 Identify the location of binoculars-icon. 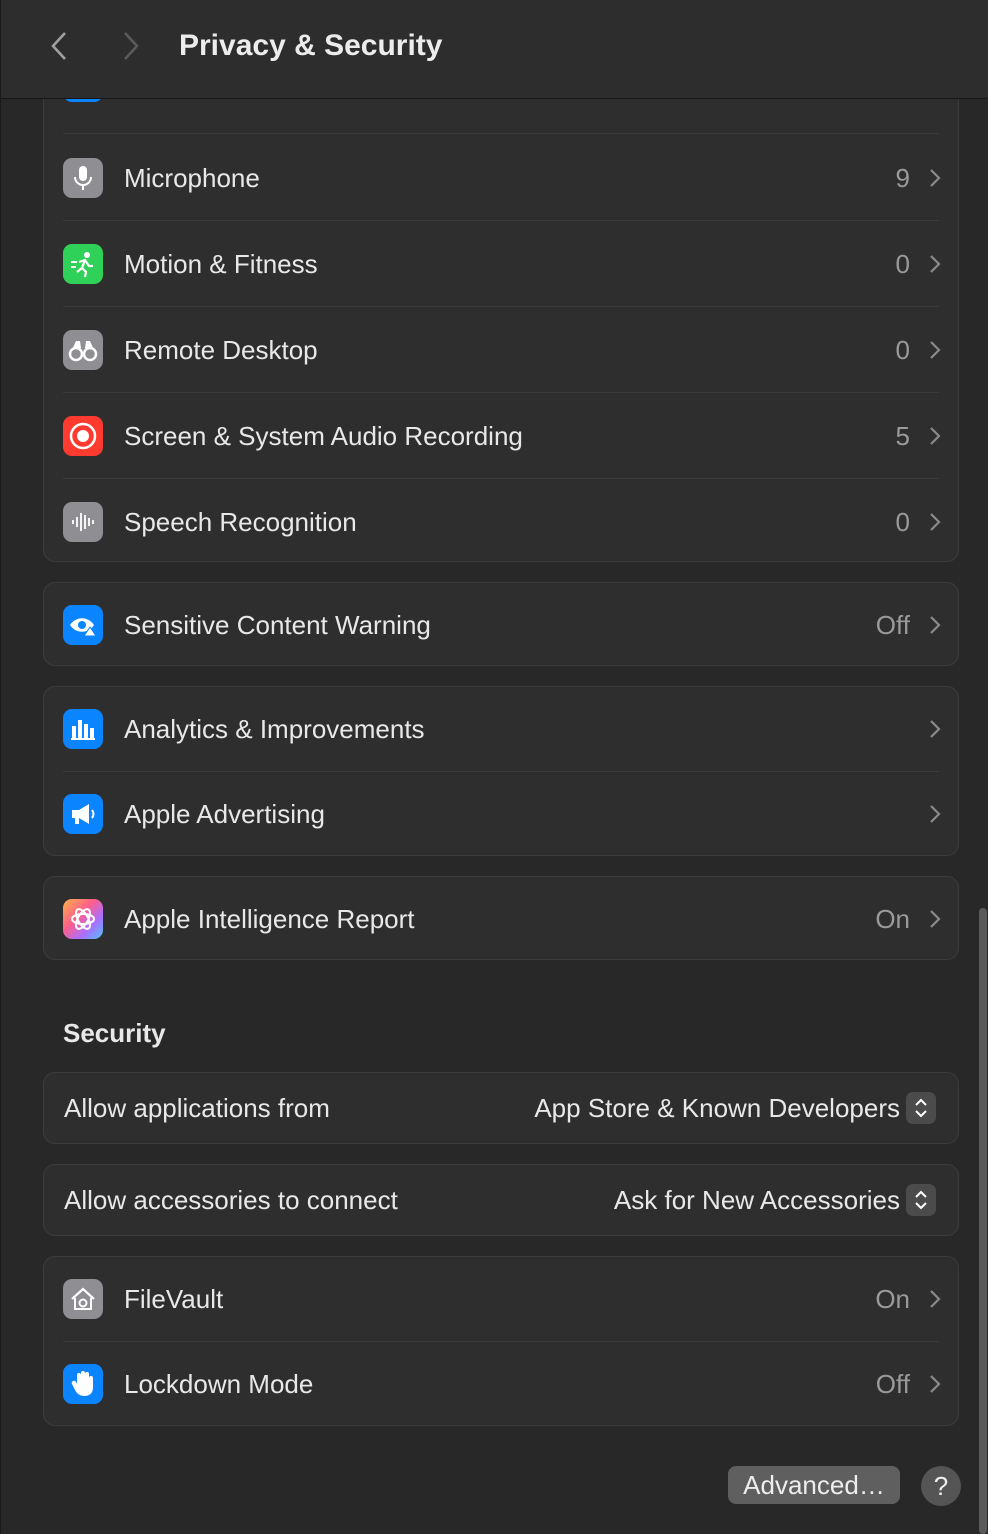
(83, 350).